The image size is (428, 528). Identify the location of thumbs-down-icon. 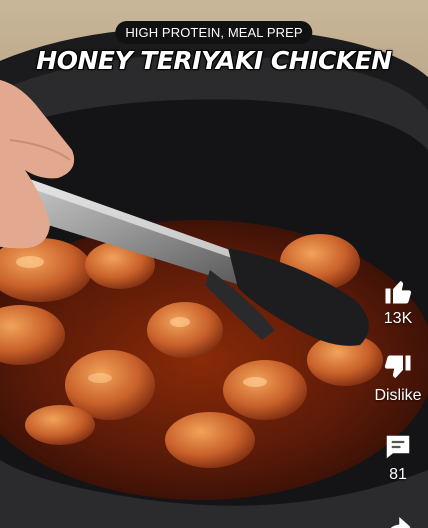
(397, 366).